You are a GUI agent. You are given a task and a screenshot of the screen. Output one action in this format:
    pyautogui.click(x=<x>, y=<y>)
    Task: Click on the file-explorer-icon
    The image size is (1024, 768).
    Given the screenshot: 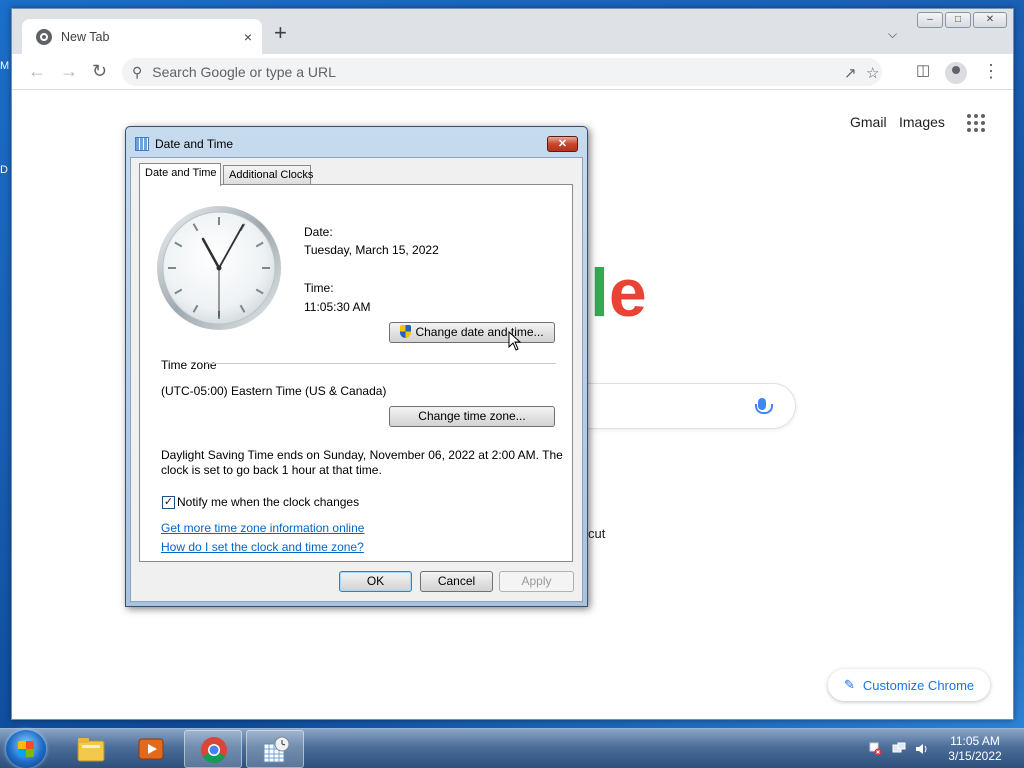 What is the action you would take?
    pyautogui.click(x=91, y=750)
    